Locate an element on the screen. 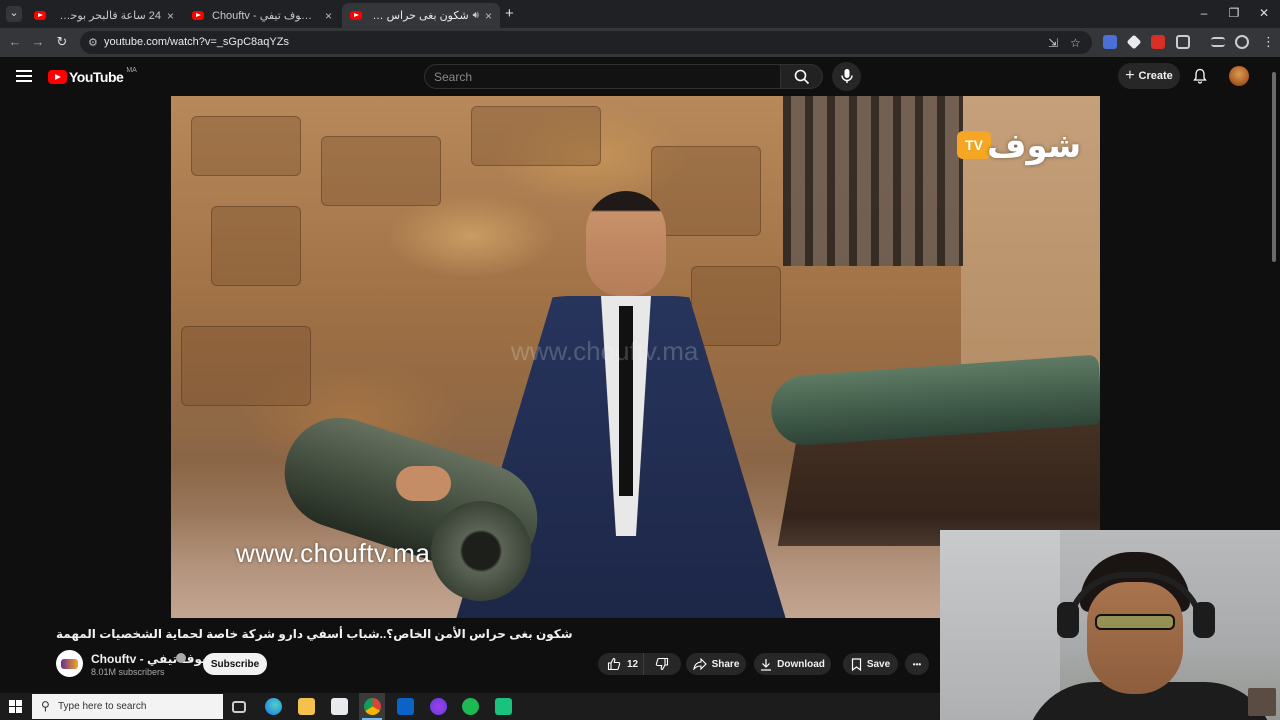 The image size is (1280, 720). search-box is located at coordinates (602, 76).